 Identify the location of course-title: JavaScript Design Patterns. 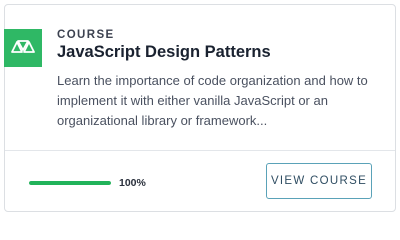
(164, 52).